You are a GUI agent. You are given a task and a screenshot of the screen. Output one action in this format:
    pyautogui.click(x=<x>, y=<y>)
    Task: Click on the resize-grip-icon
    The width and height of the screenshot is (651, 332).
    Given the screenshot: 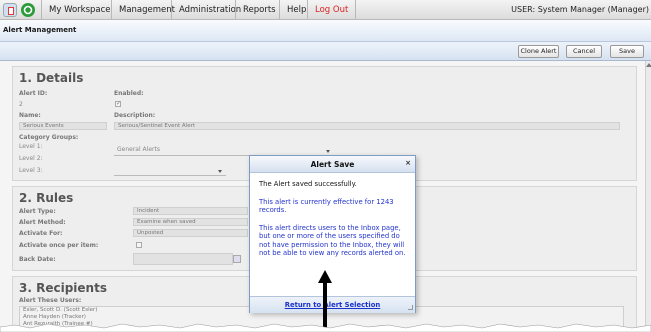 What is the action you would take?
    pyautogui.click(x=410, y=307)
    